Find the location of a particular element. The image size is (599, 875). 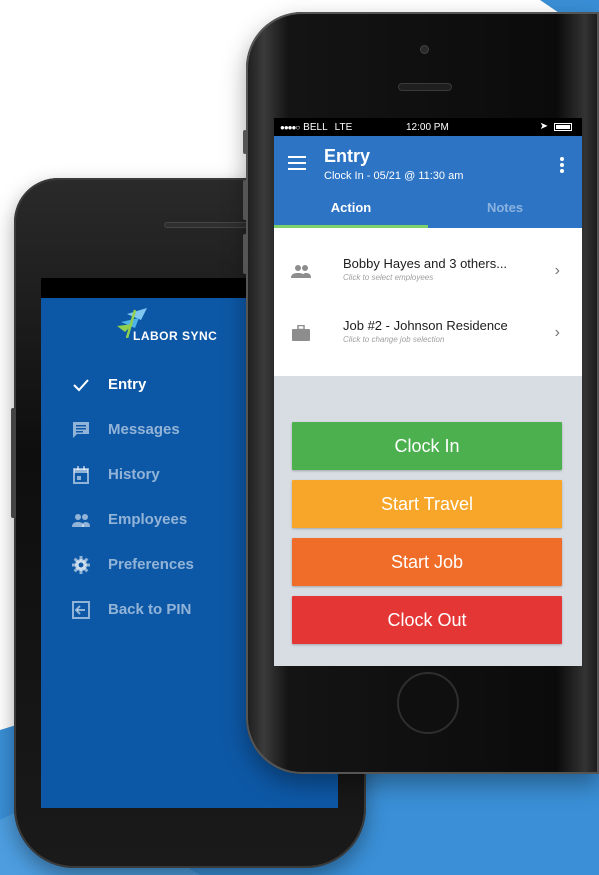

selection-title: Job #2 - Johnson Residence is located at coordinates (425, 325).